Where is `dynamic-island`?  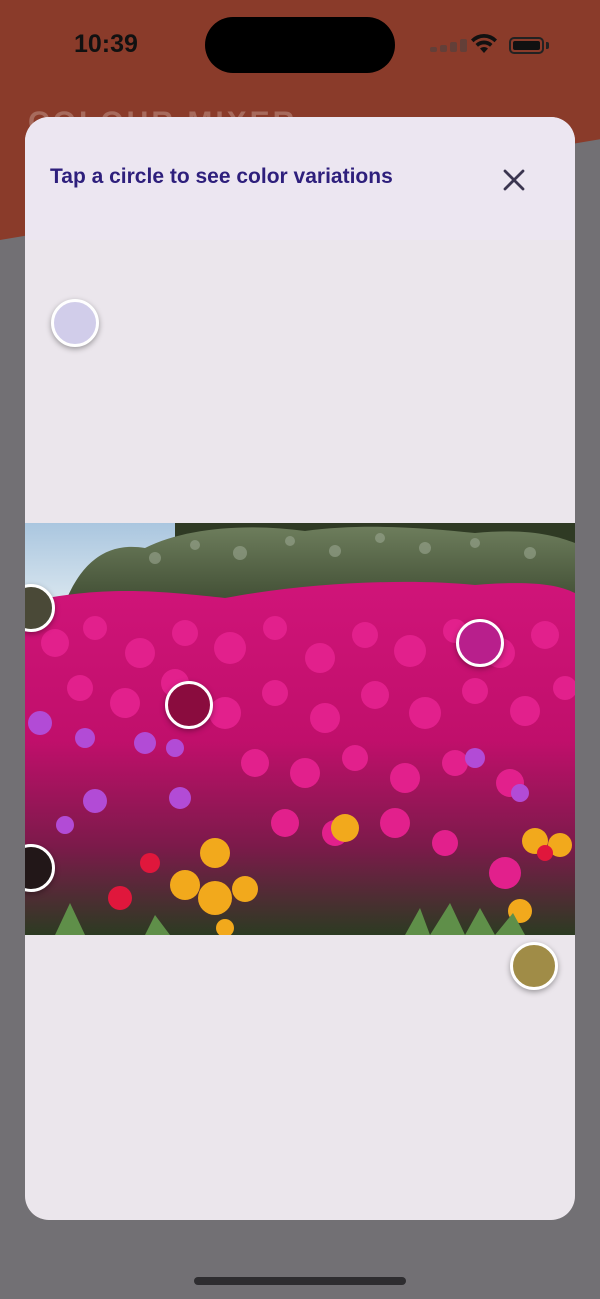 dynamic-island is located at coordinates (300, 45).